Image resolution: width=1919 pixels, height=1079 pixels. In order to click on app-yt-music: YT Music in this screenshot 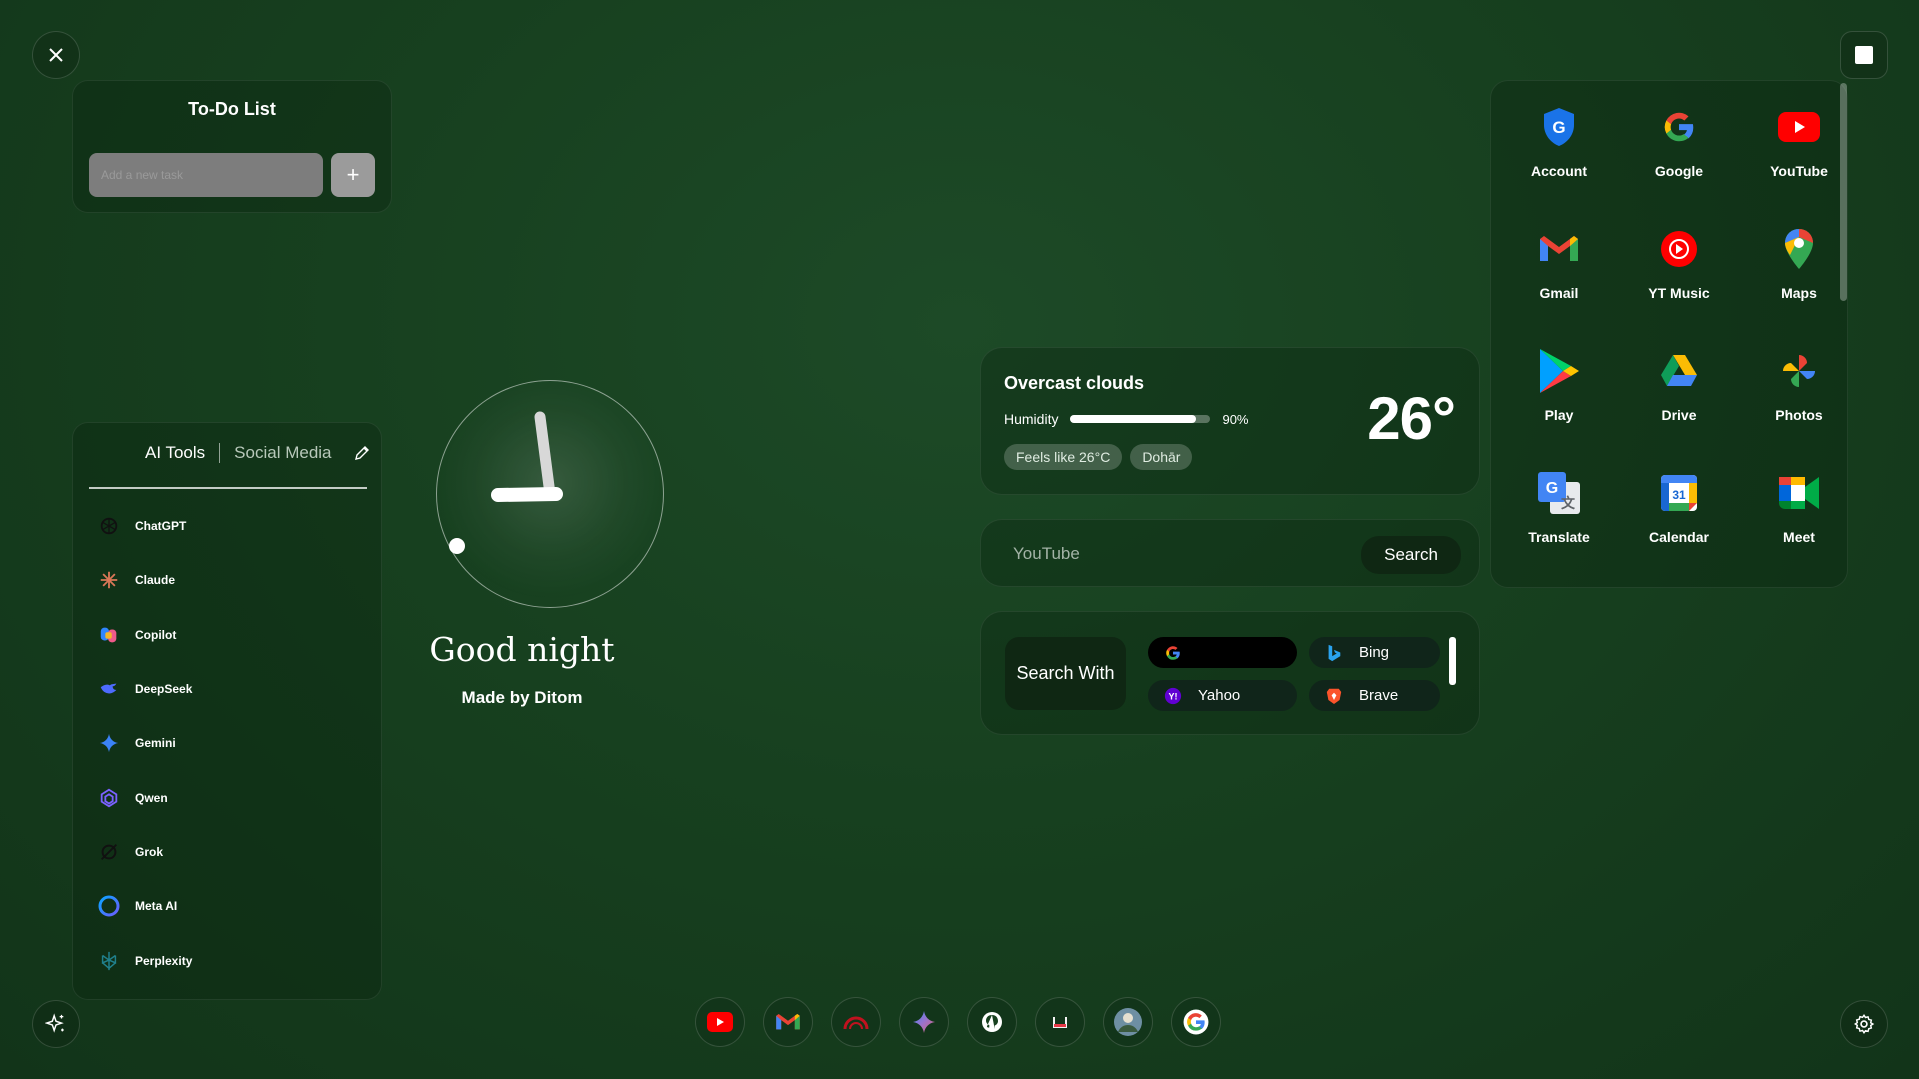, I will do `click(1679, 286)`.